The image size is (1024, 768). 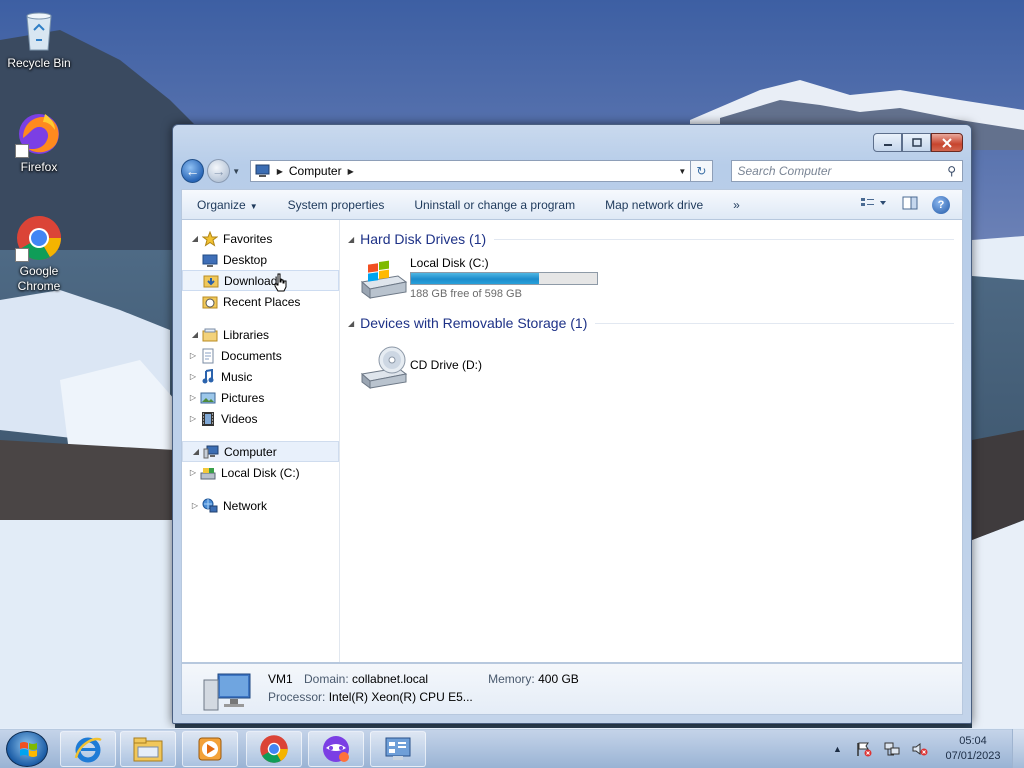 What do you see at coordinates (839, 749) in the screenshot?
I see `show-hidden-icons-button: ▲` at bounding box center [839, 749].